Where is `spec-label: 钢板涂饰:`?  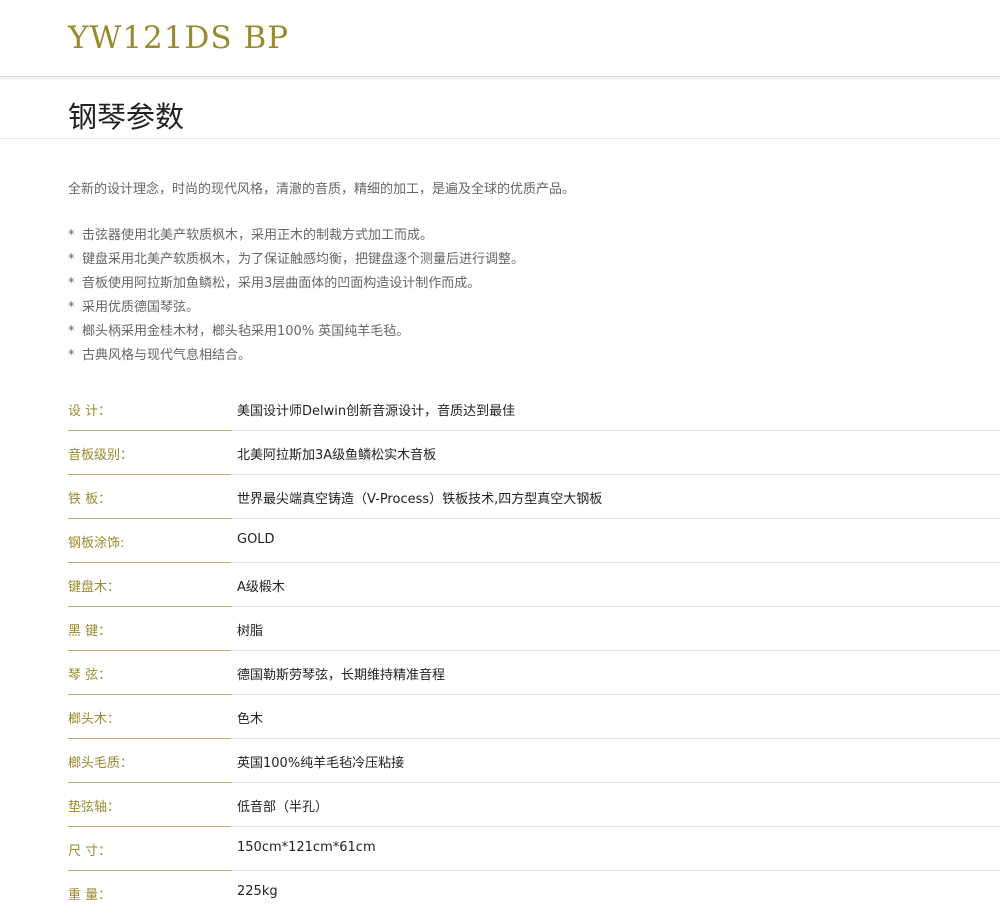
spec-label: 钢板涂饰: is located at coordinates (96, 543).